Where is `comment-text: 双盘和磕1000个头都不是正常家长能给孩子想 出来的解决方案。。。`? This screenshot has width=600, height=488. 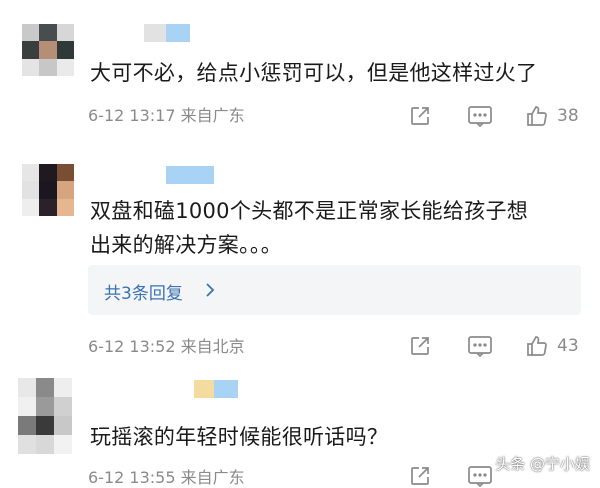
comment-text: 双盘和磕1000个头都不是正常家长能给孩子想 出来的解决方案。。。 is located at coordinates (335, 228).